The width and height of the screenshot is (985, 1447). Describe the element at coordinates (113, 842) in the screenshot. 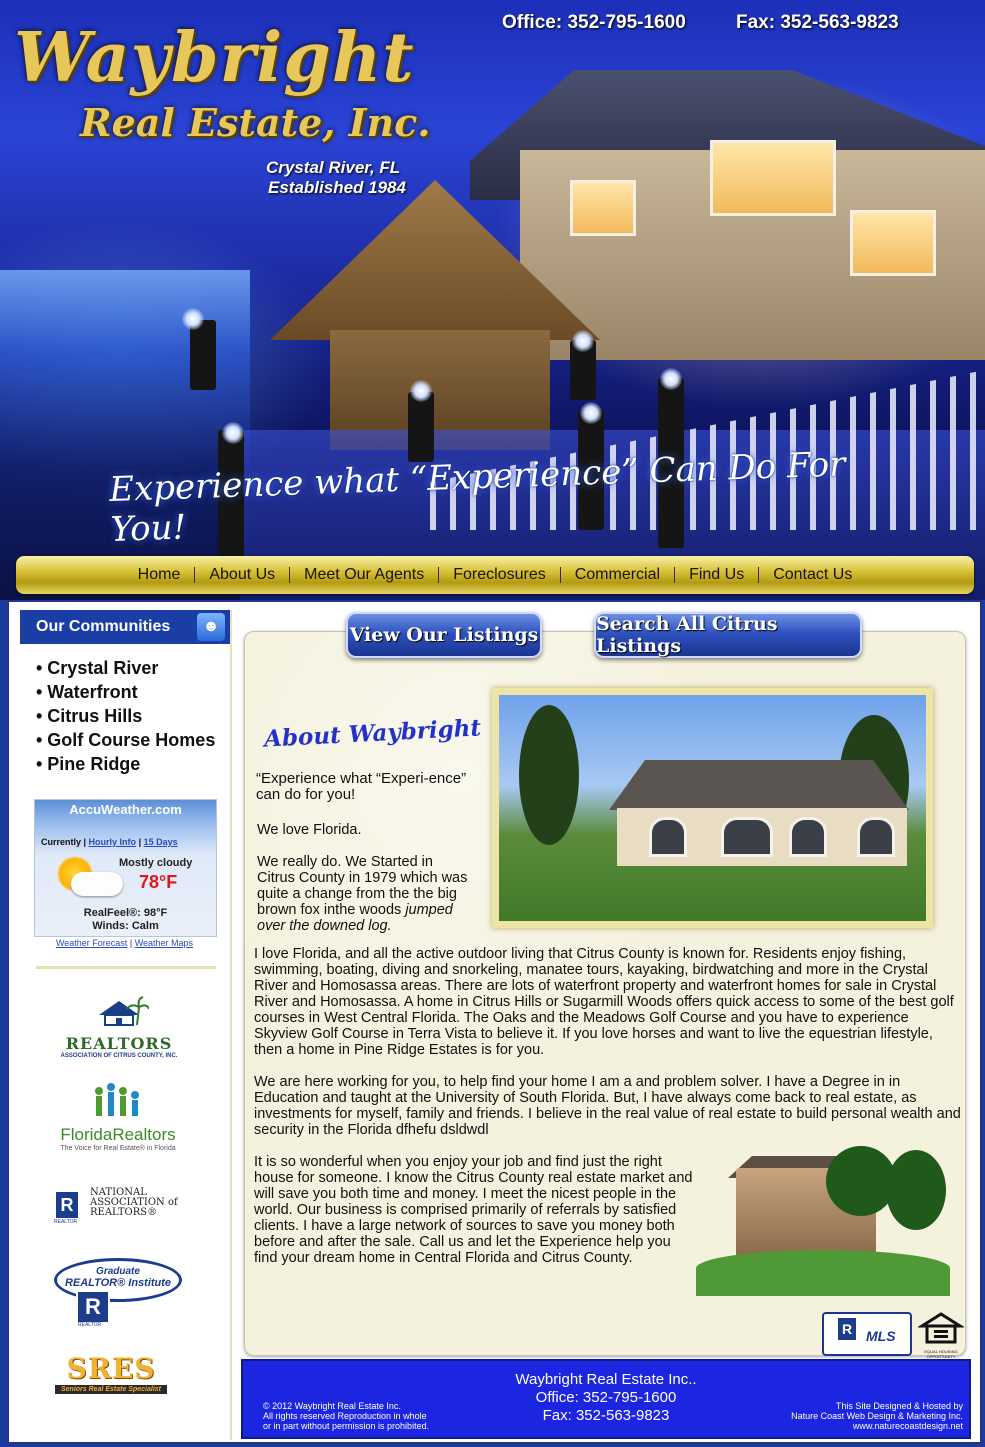

I see `weather-hourly-link: Hourly Info` at that location.